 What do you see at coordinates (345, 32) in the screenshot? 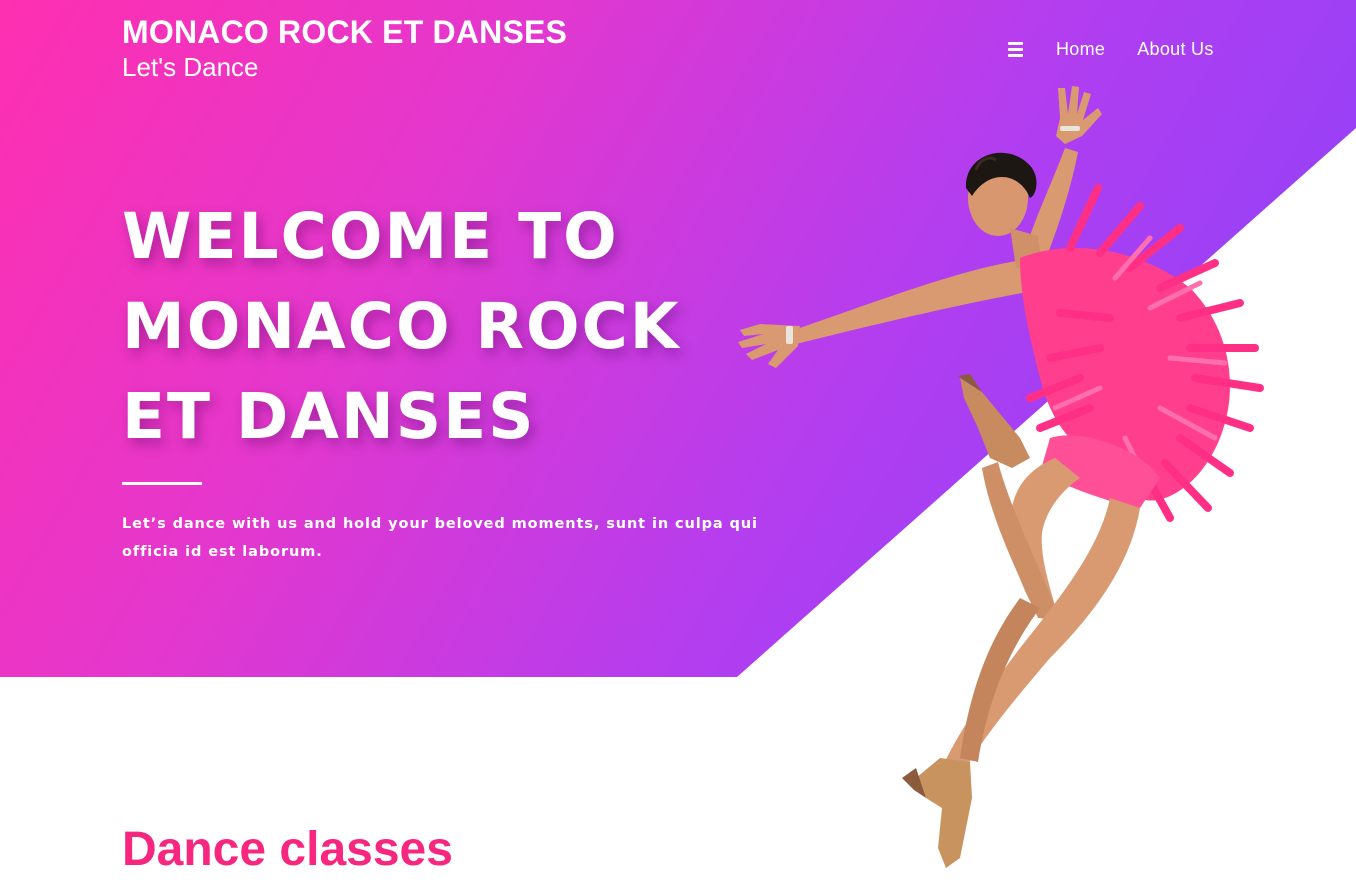
I see `site-title: MONACO ROCK ET DANSES` at bounding box center [345, 32].